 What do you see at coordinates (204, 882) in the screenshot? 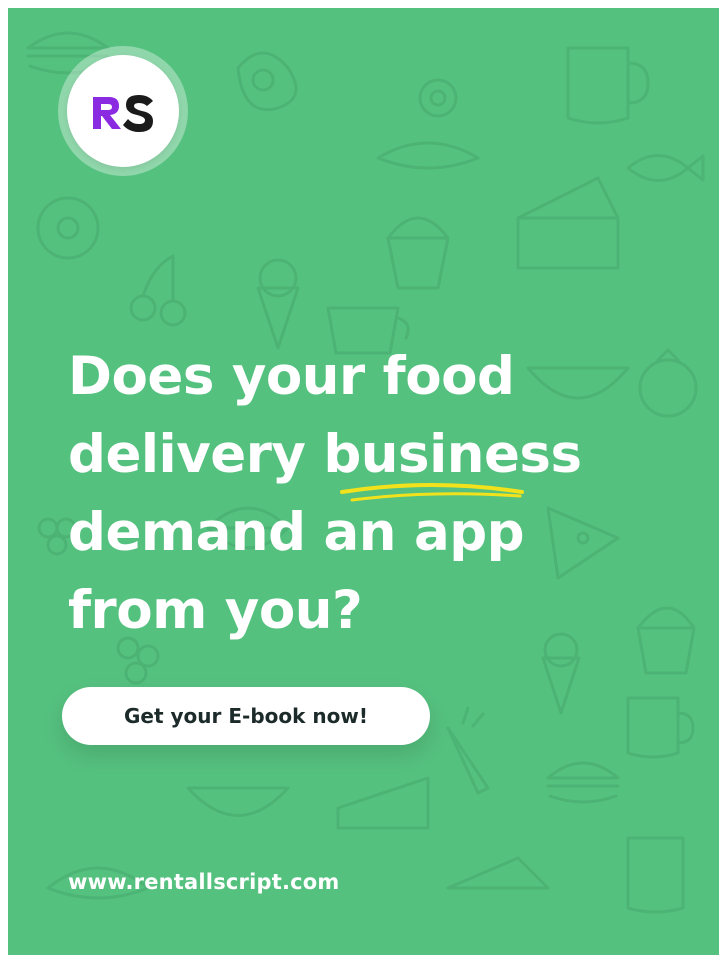
I see `website-url: www.rentallscript.com` at bounding box center [204, 882].